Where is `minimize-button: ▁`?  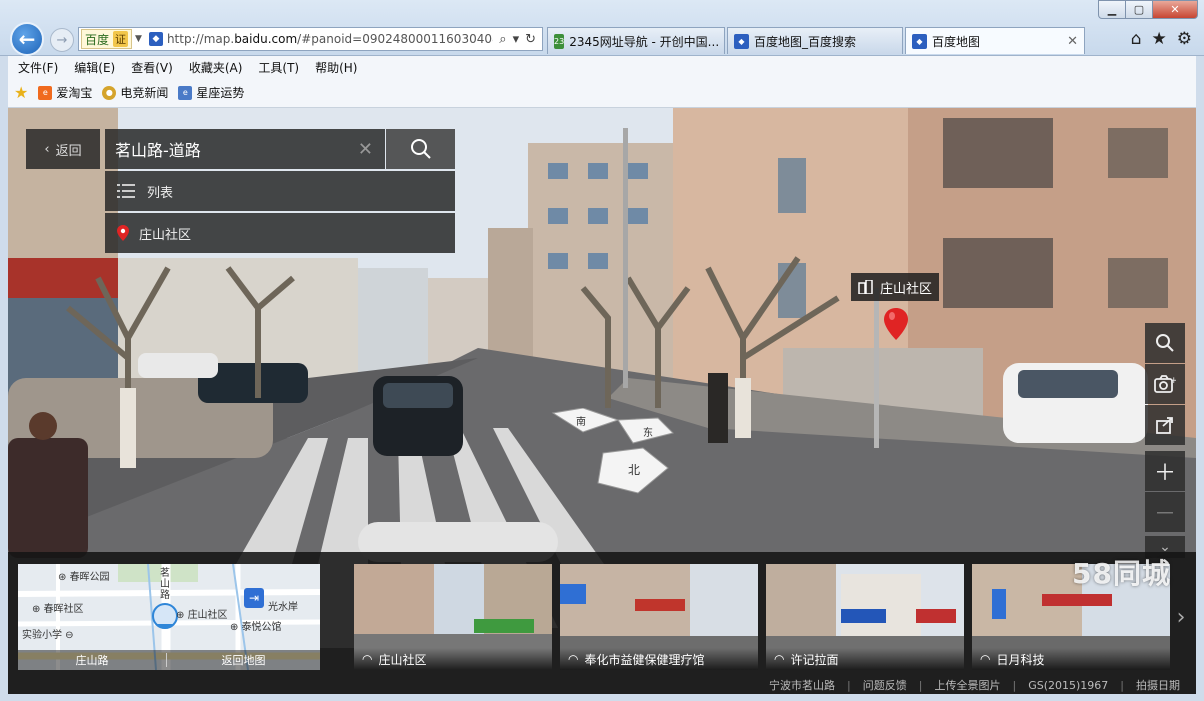 minimize-button: ▁ is located at coordinates (1112, 9).